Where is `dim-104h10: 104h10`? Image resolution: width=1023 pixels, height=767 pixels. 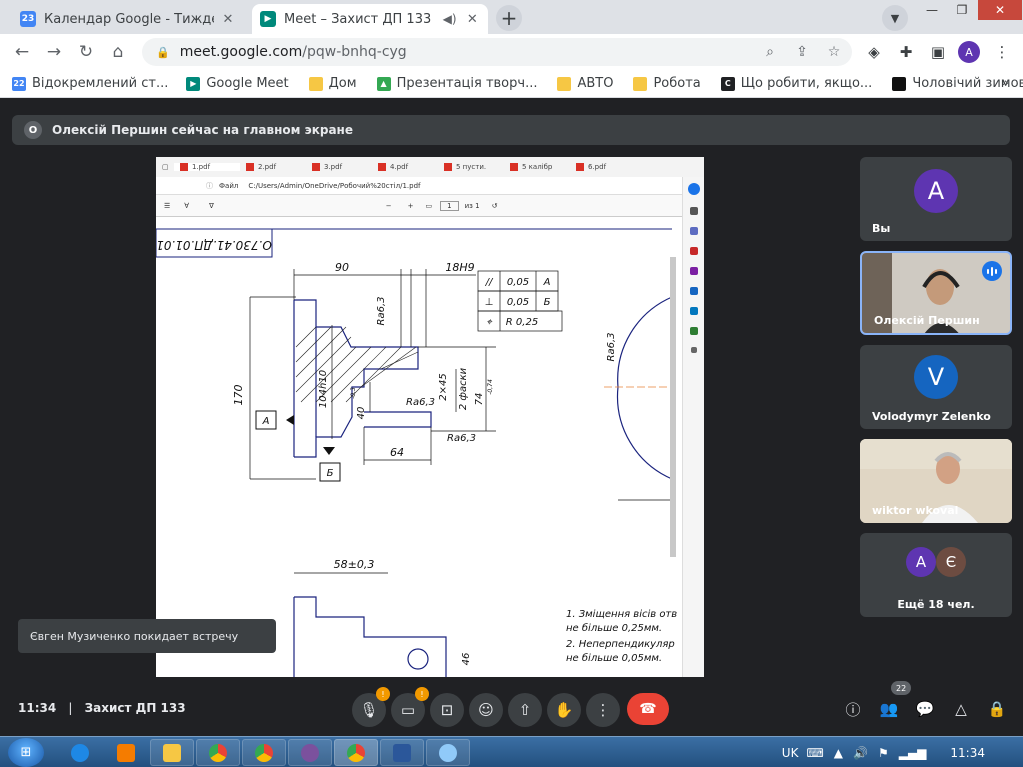
dim-104h10: 104h10 is located at coordinates (323, 389).